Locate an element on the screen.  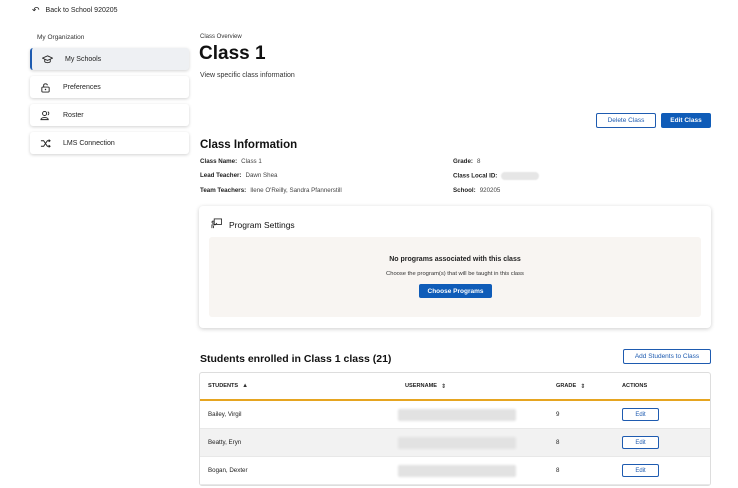
student-name: Bailey, Virgil is located at coordinates (225, 414).